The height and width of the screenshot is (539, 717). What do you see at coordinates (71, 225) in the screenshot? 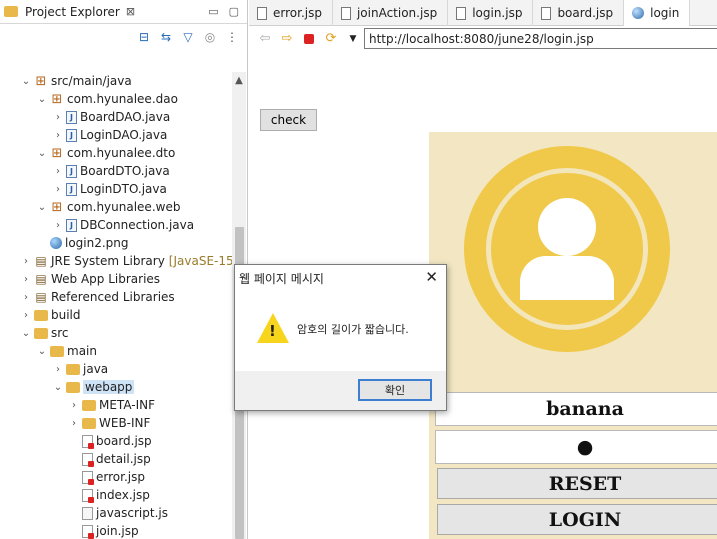
I see `java-file-icon: J` at bounding box center [71, 225].